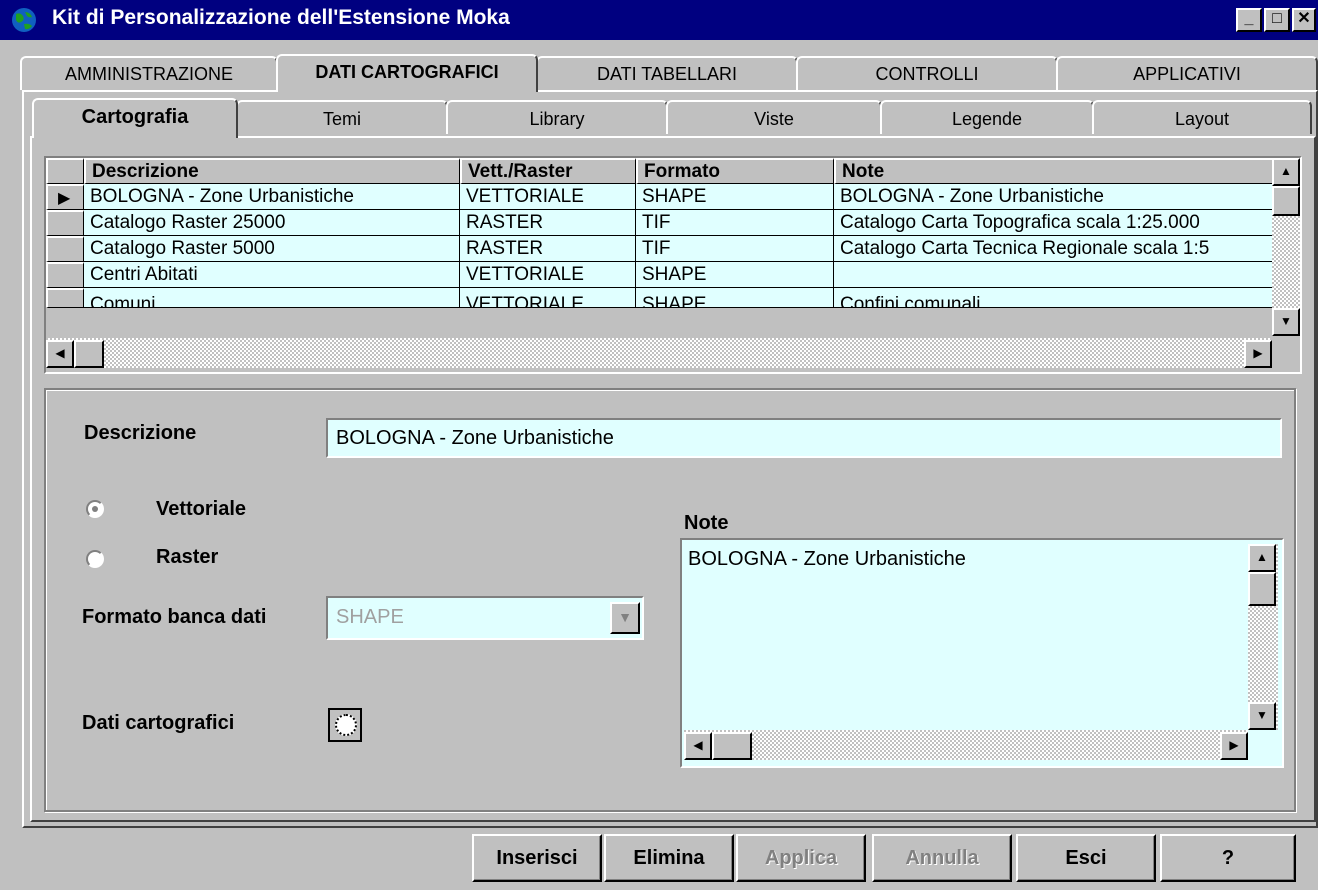 Image resolution: width=1318 pixels, height=890 pixels. What do you see at coordinates (1054, 171) in the screenshot?
I see `column-header: Note` at bounding box center [1054, 171].